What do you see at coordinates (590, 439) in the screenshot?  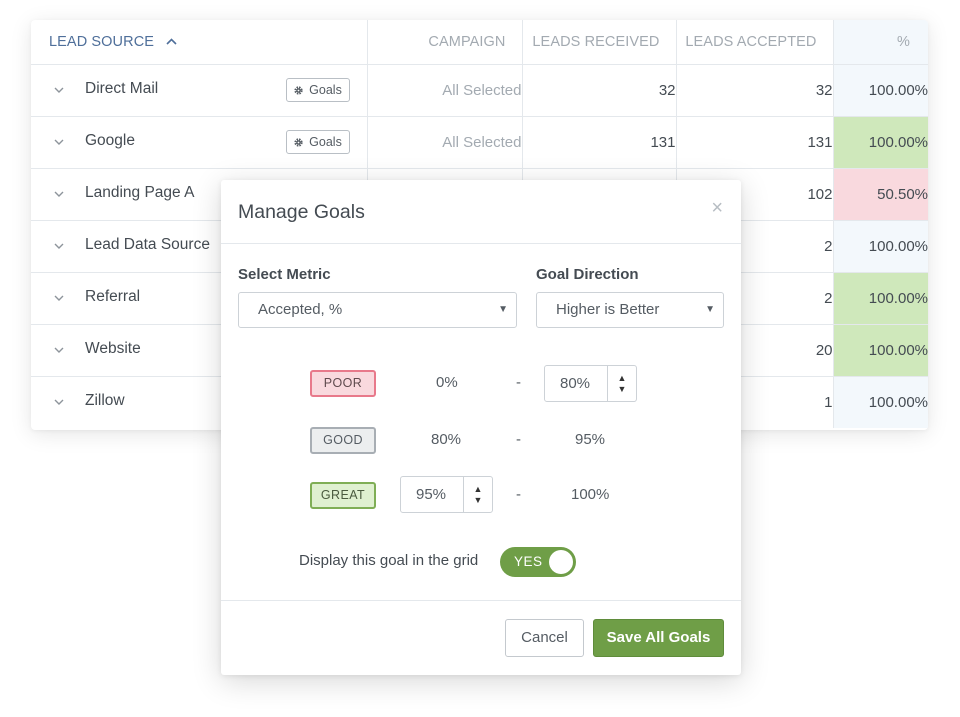 I see `good-to-value: 95%` at bounding box center [590, 439].